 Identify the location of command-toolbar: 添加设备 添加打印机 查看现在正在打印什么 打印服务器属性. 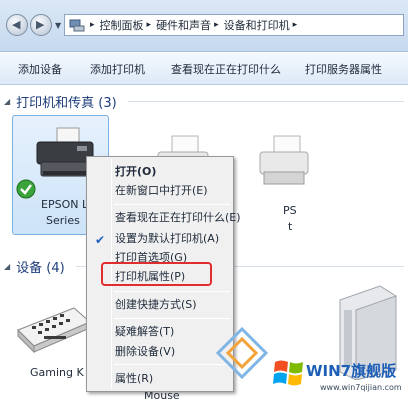
(204, 69).